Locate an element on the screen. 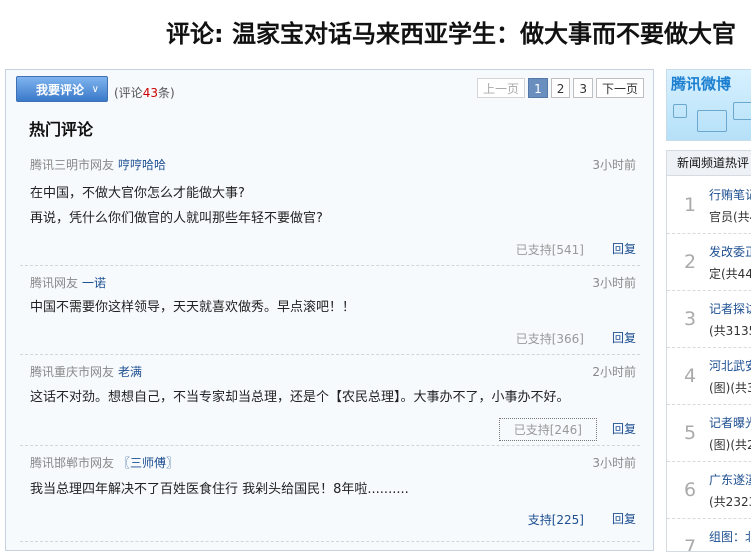 Image resolution: width=751 pixels, height=552 pixels. comment-username: 一诺 is located at coordinates (94, 283).